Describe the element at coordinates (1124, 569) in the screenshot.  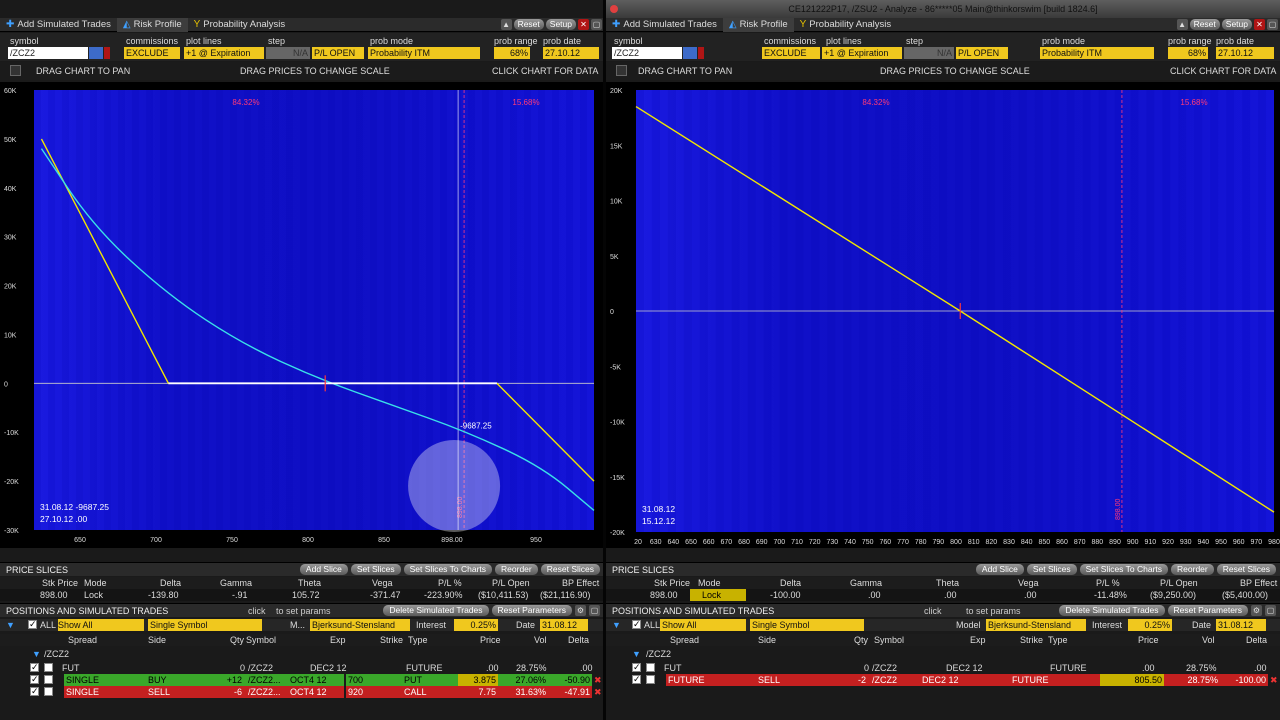
I see `set-slices-to-charts-button: Set Slices To Charts` at that location.